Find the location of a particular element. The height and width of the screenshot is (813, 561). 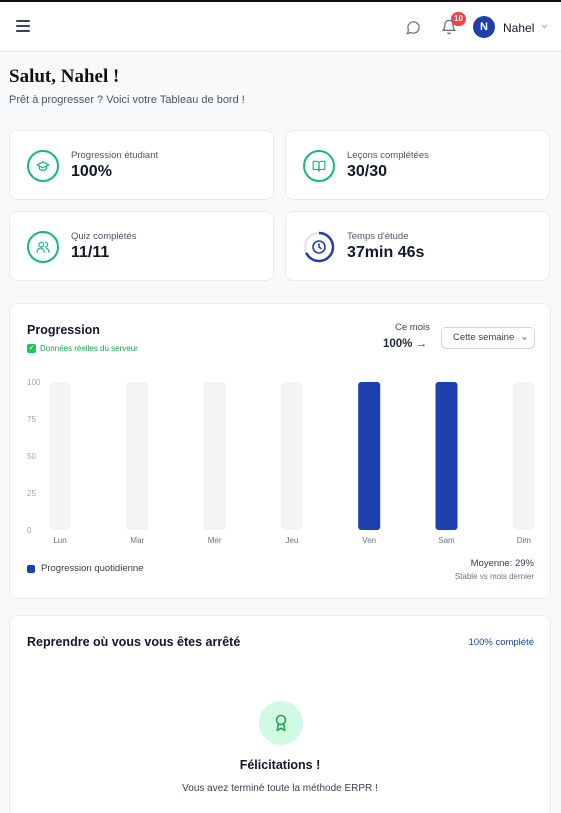

stat-card-quiz: Quiz complétés 11/11 is located at coordinates (141, 246).